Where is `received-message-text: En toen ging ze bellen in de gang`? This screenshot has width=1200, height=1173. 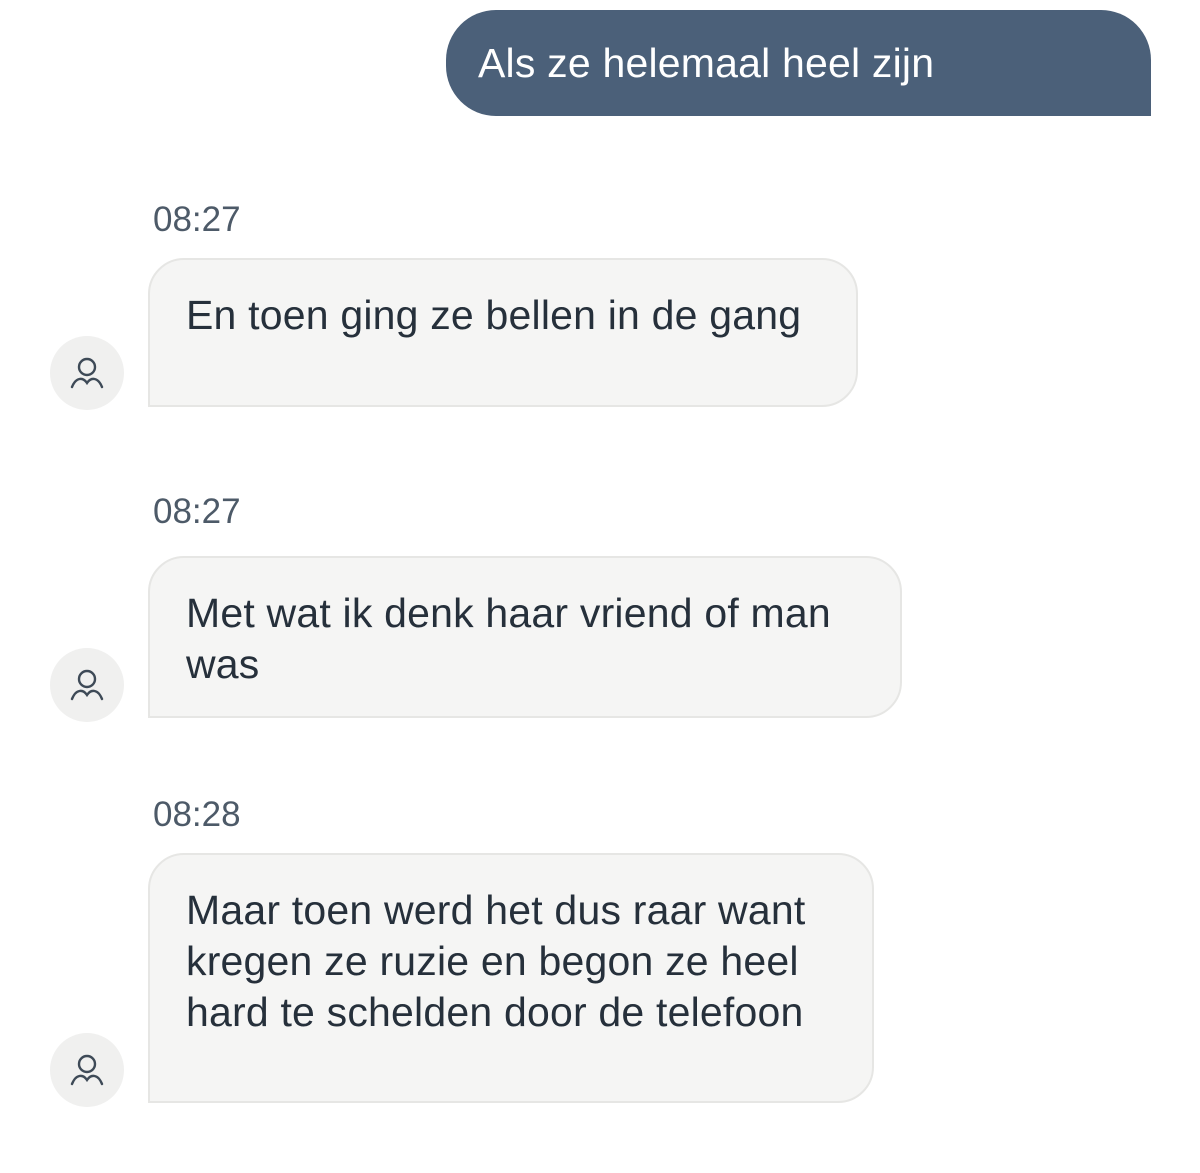 received-message-text: En toen ging ze bellen in de gang is located at coordinates (494, 315).